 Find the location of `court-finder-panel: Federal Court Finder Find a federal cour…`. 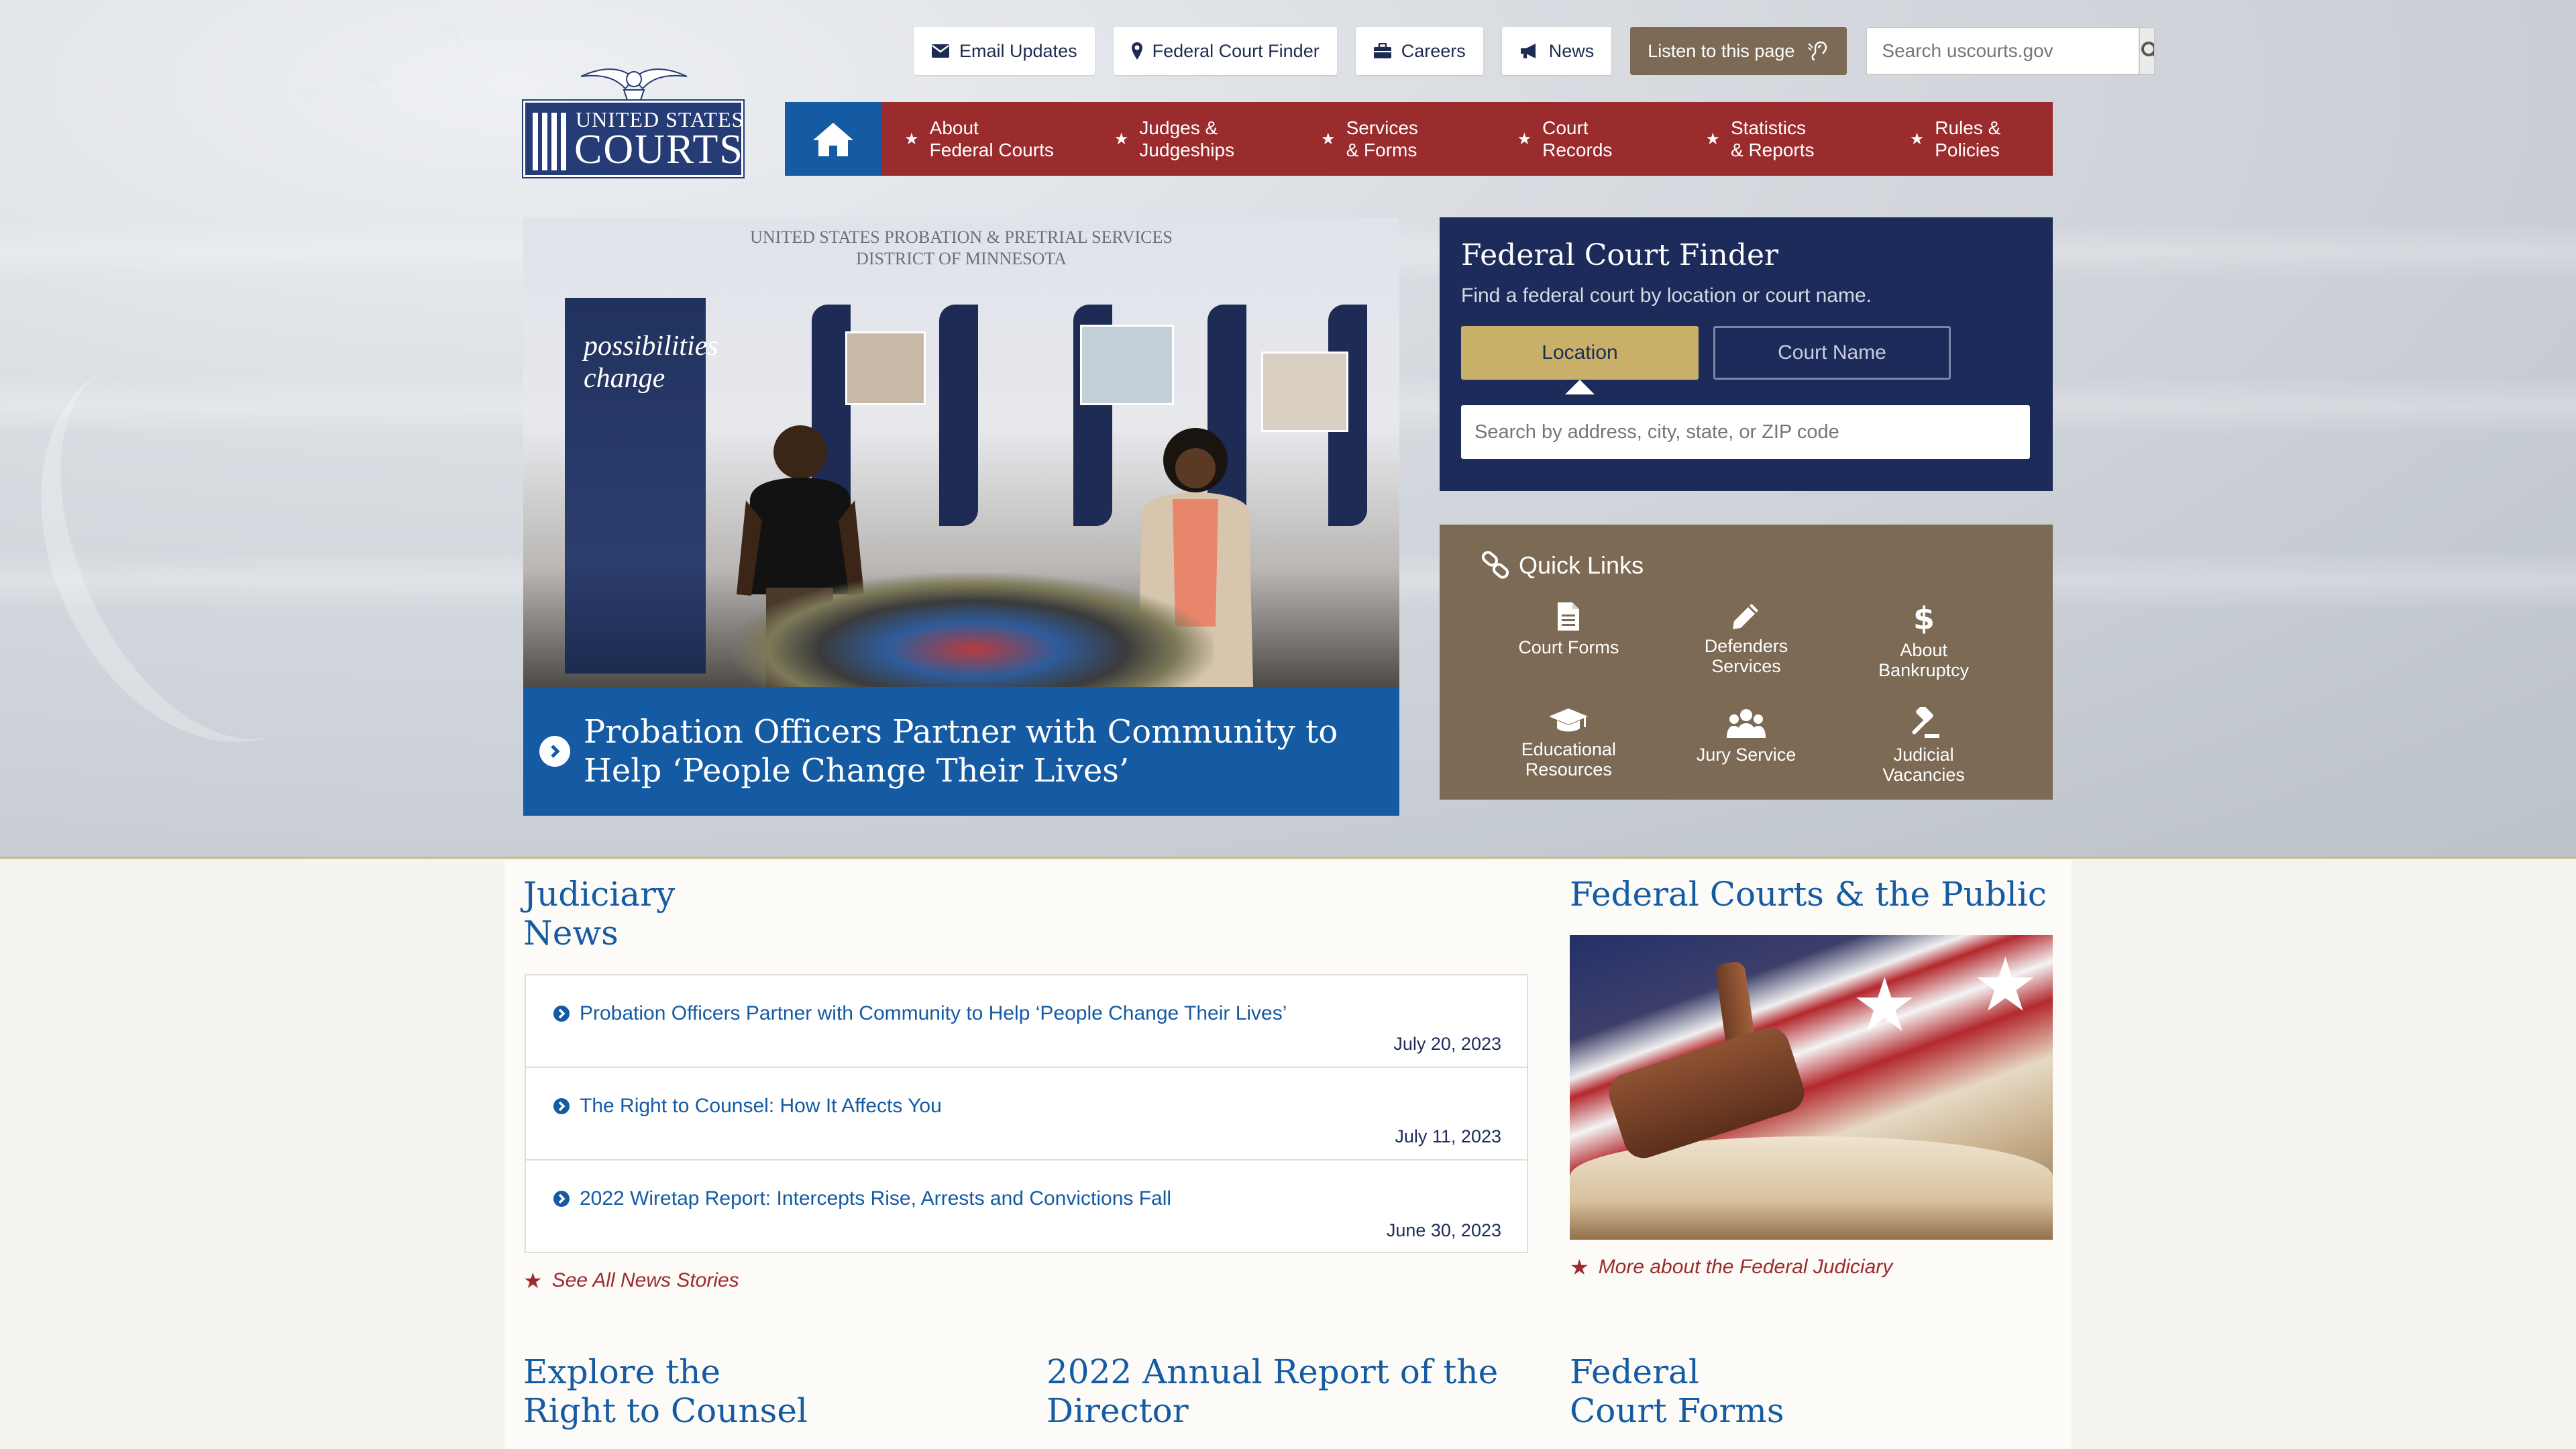

court-finder-panel: Federal Court Finder Find a federal cour… is located at coordinates (1746, 354).